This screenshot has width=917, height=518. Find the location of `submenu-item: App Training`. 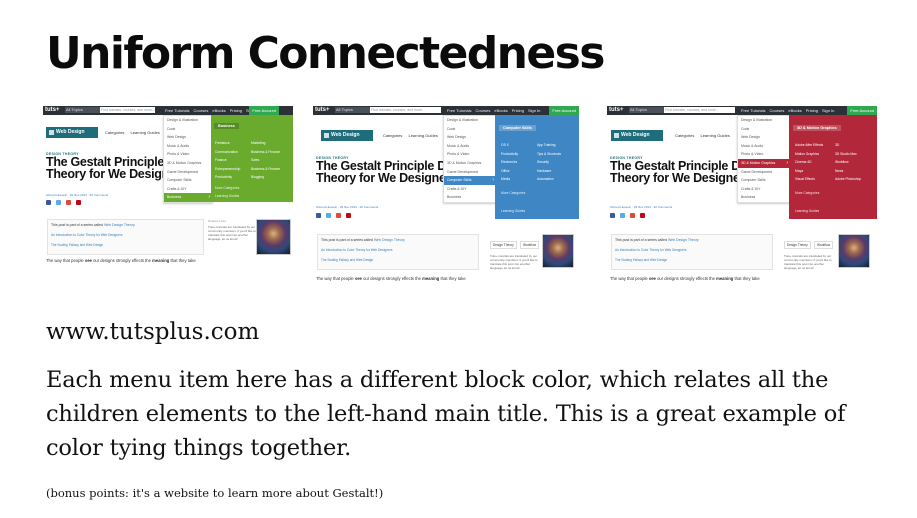

submenu-item: App Training is located at coordinates (549, 145).